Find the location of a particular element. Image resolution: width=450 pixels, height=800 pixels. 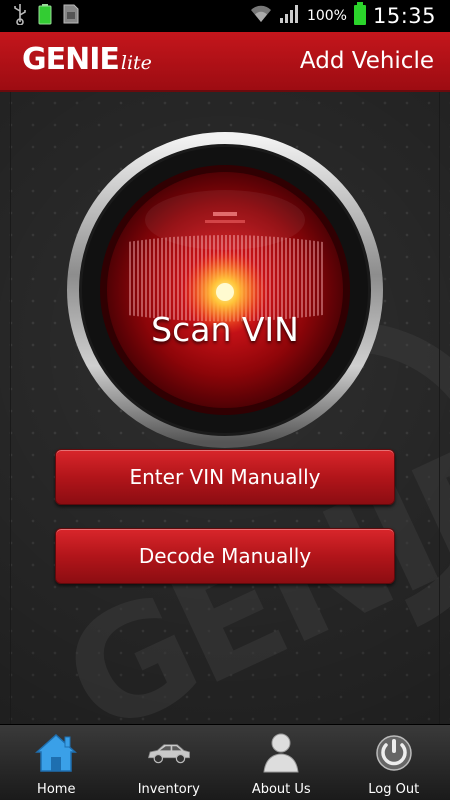

bottom-nav: Home Inventory About Us Log Out is located at coordinates (225, 762).